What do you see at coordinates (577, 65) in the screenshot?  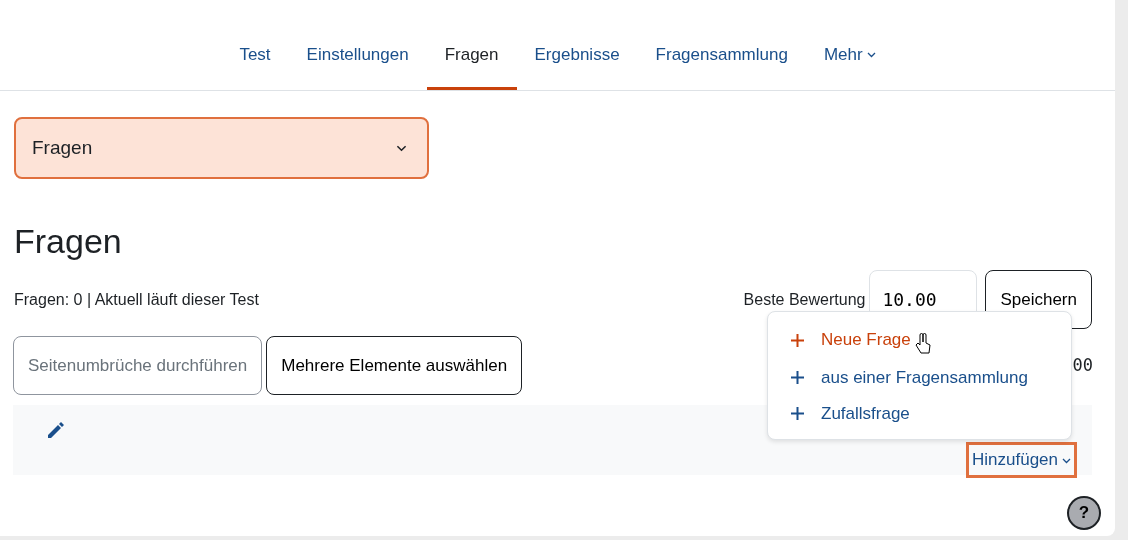 I see `nav-tab: Ergebnisse` at bounding box center [577, 65].